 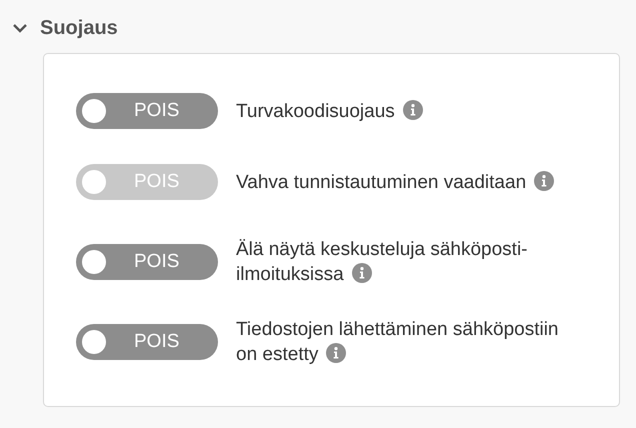 What do you see at coordinates (382, 262) in the screenshot?
I see `setting-label: Älä näytä keskusteluja sähköposti-ilmoituksissa` at bounding box center [382, 262].